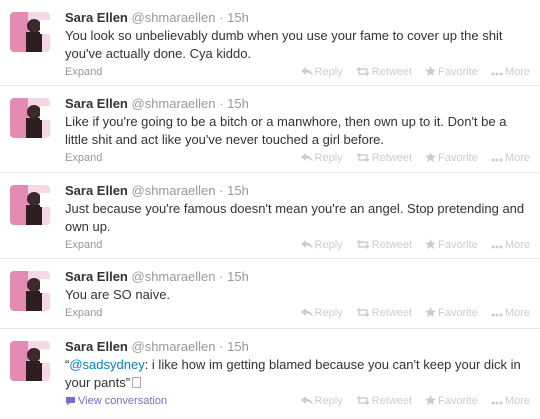 The height and width of the screenshot is (419, 540). Describe the element at coordinates (106, 364) in the screenshot. I see `mention-link: @sadsydney` at that location.